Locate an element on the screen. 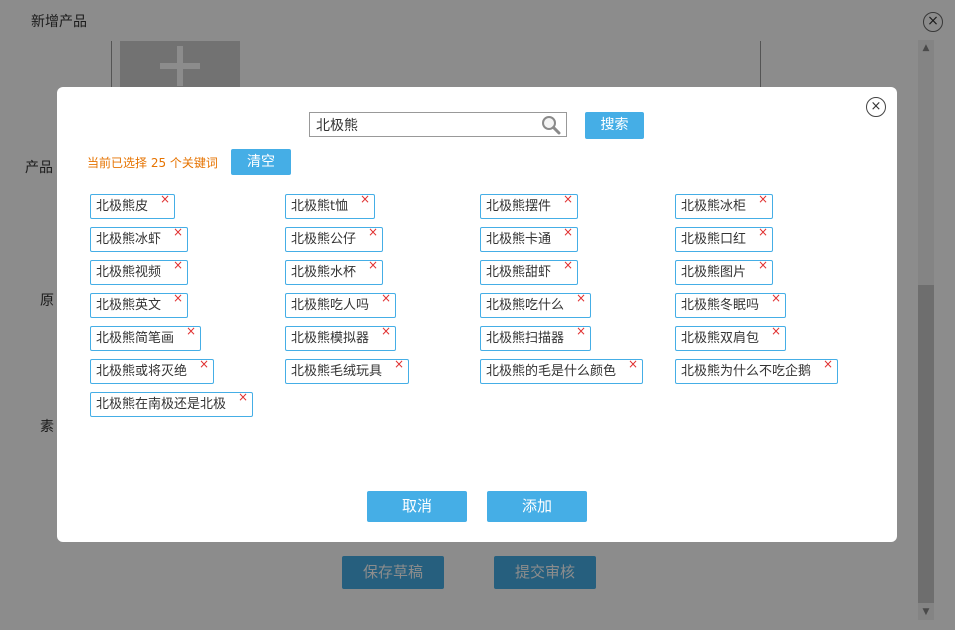  keyword-tag: 北极熊为什么不吃企鹅 × is located at coordinates (757, 370).